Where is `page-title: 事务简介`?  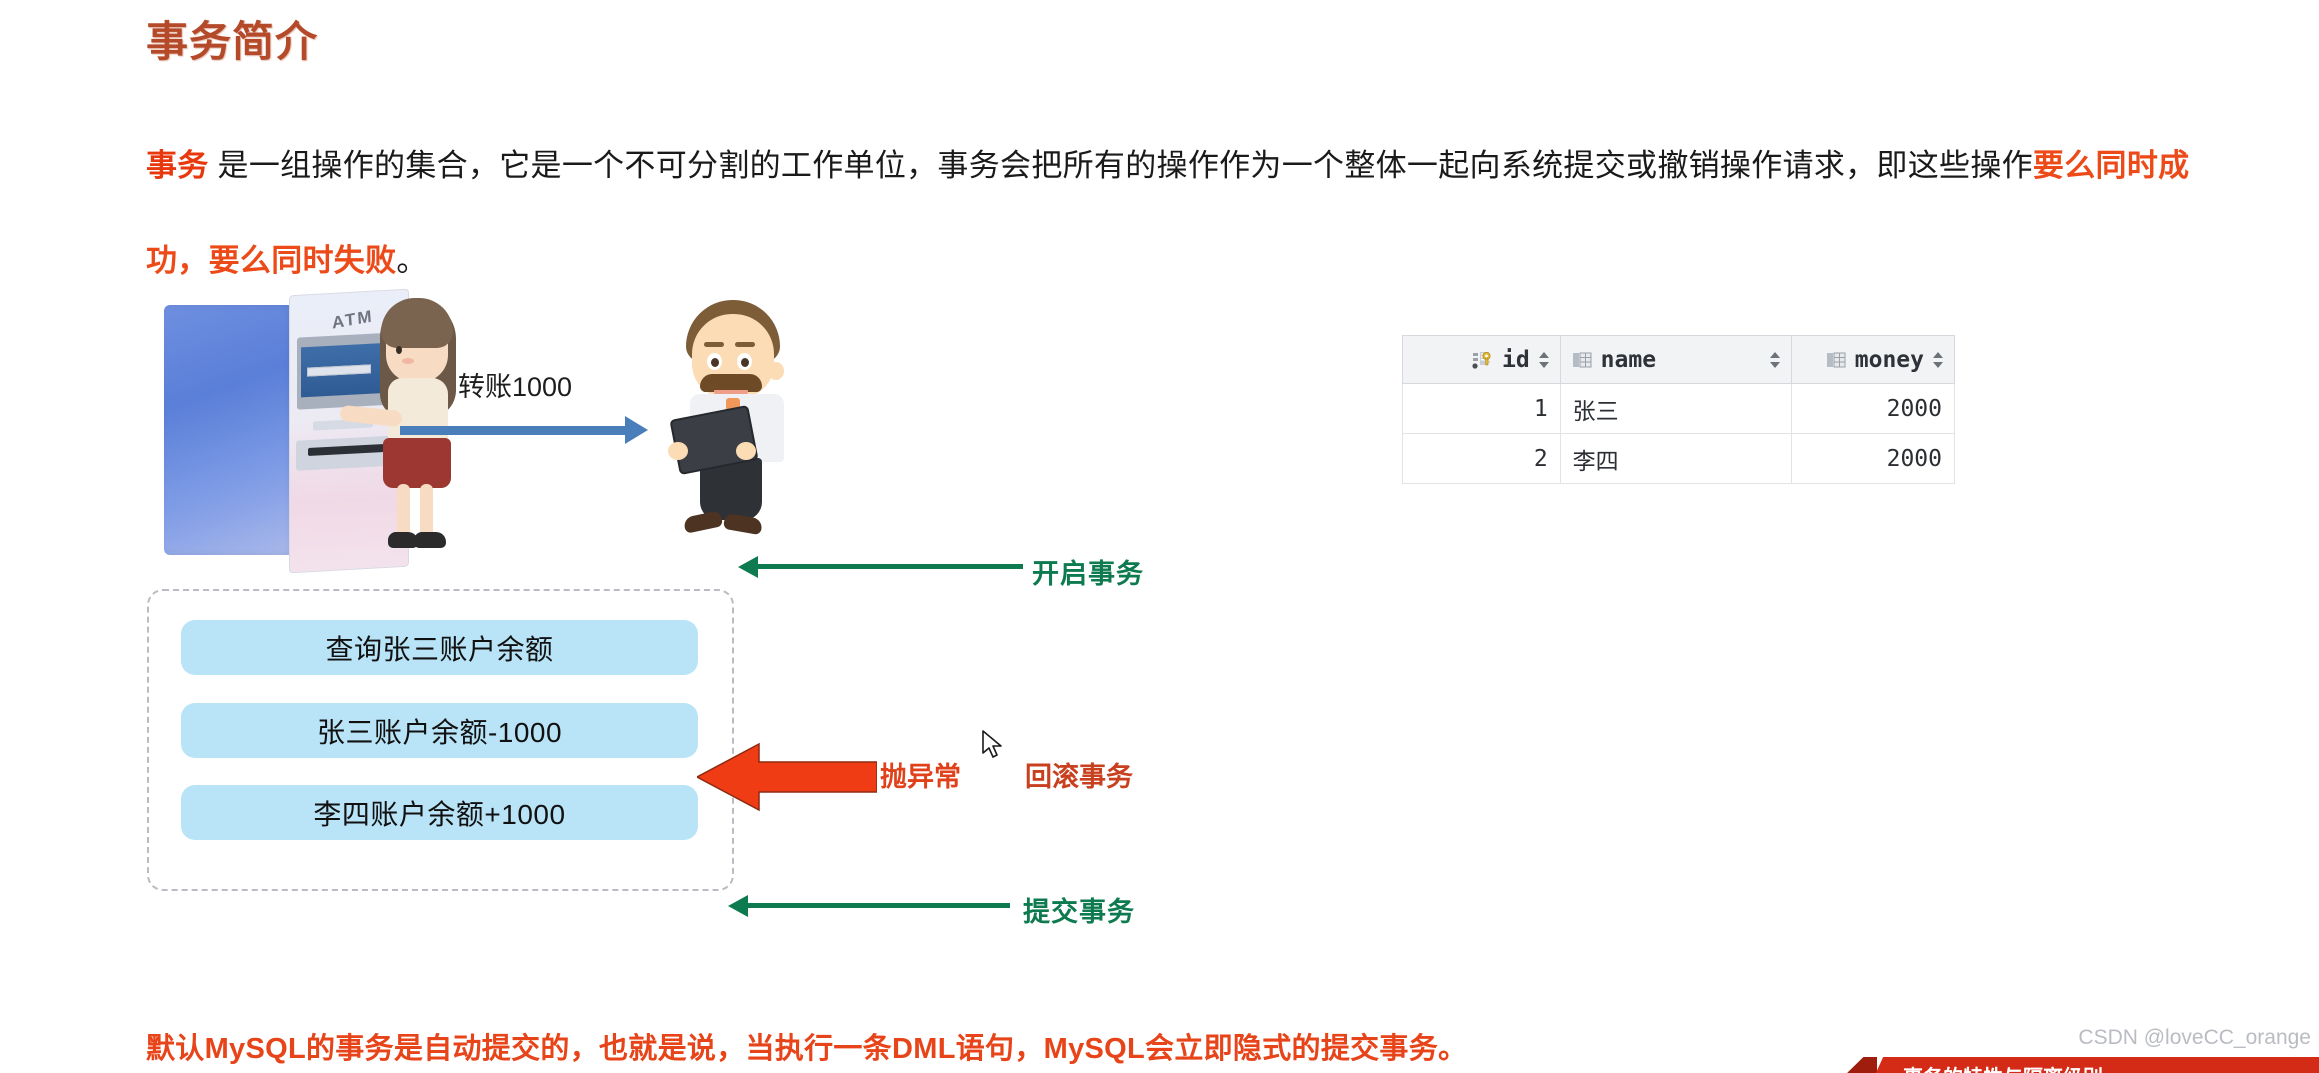 page-title: 事务简介 is located at coordinates (232, 41).